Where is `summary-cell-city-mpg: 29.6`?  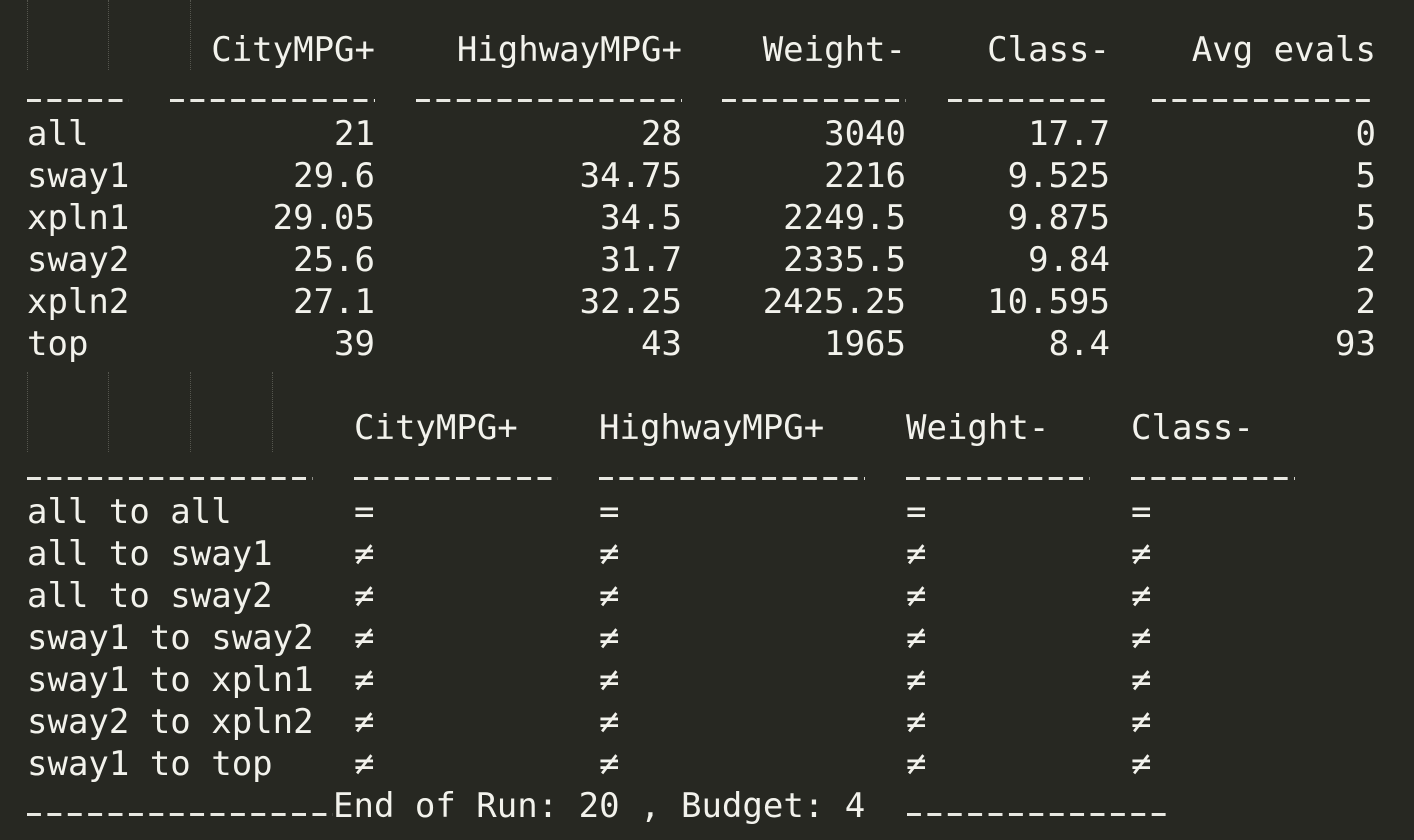 summary-cell-city-mpg: 29.6 is located at coordinates (334, 176).